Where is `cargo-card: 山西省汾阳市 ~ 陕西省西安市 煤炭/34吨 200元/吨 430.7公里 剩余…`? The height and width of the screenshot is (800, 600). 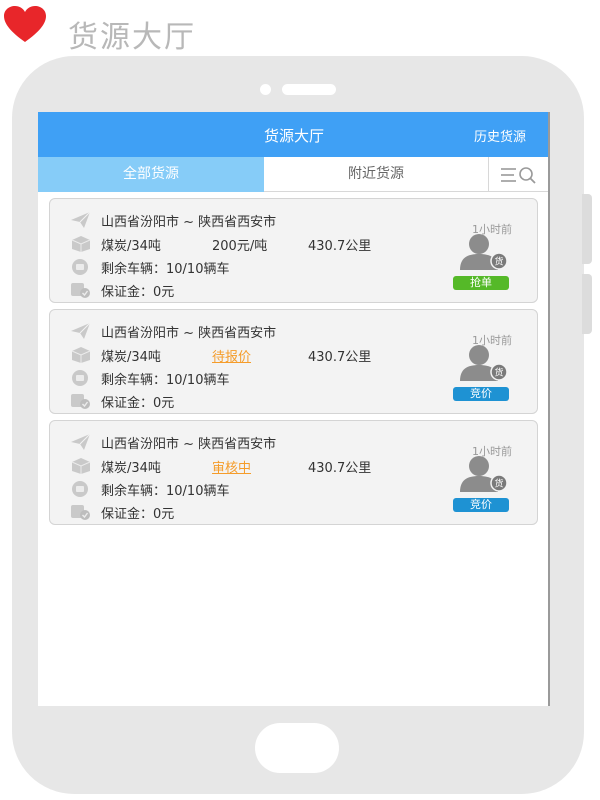 cargo-card: 山西省汾阳市 ~ 陕西省西安市 煤炭/34吨 200元/吨 430.7公里 剩余… is located at coordinates (293, 250).